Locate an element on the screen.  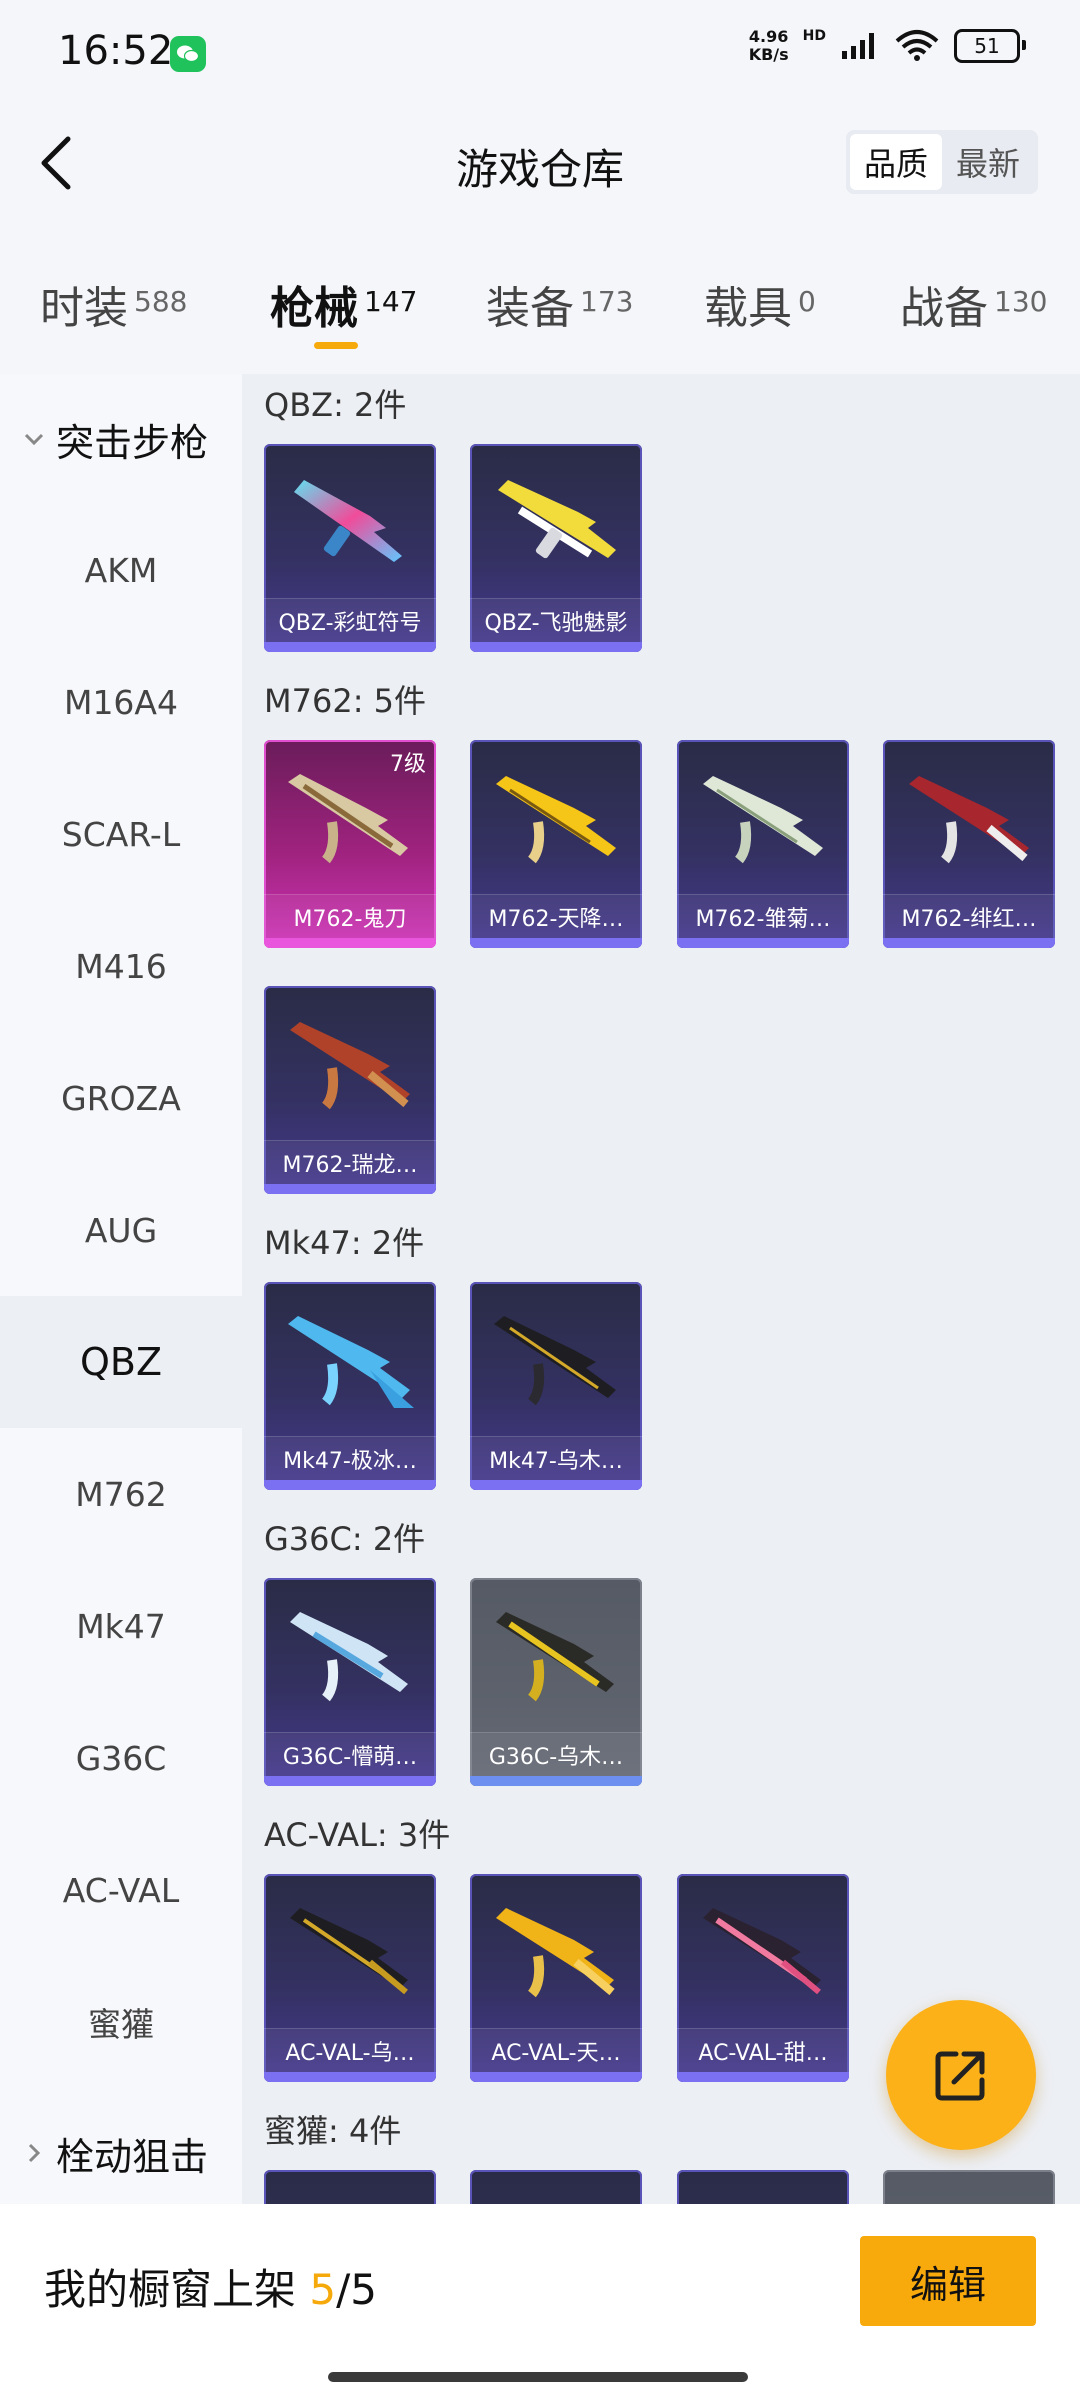
item-name: QBZ-飞驰魅影 is located at coordinates (556, 620).